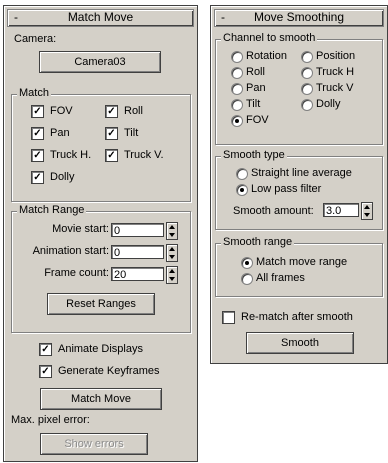 The width and height of the screenshot is (388, 463). Describe the element at coordinates (101, 304) in the screenshot. I see `reset-ranges-button: Reset Ranges` at that location.